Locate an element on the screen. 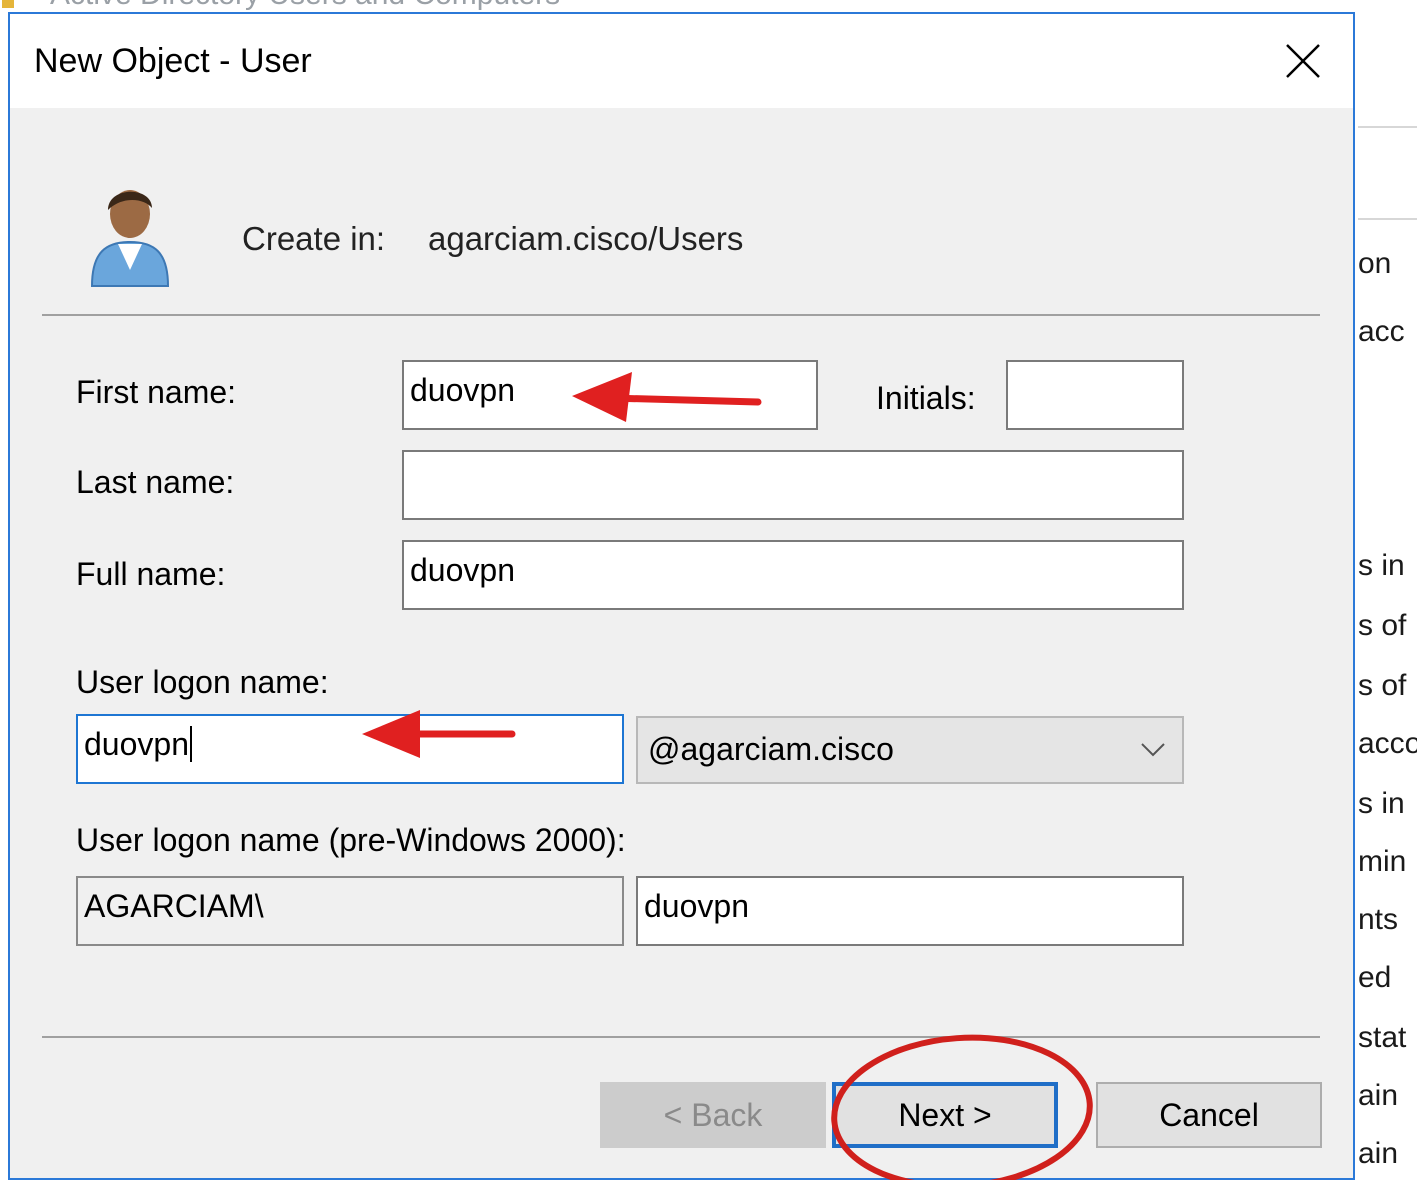 This screenshot has height=1180, width=1417. user-avatar-icon is located at coordinates (130, 238).